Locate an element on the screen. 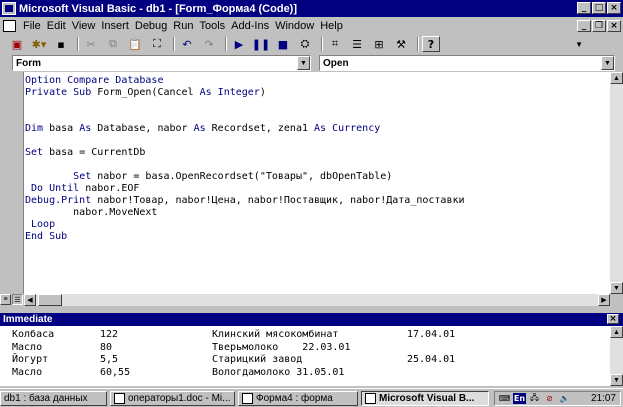 This screenshot has width=623, height=407. code-line: Loop is located at coordinates (317, 225).